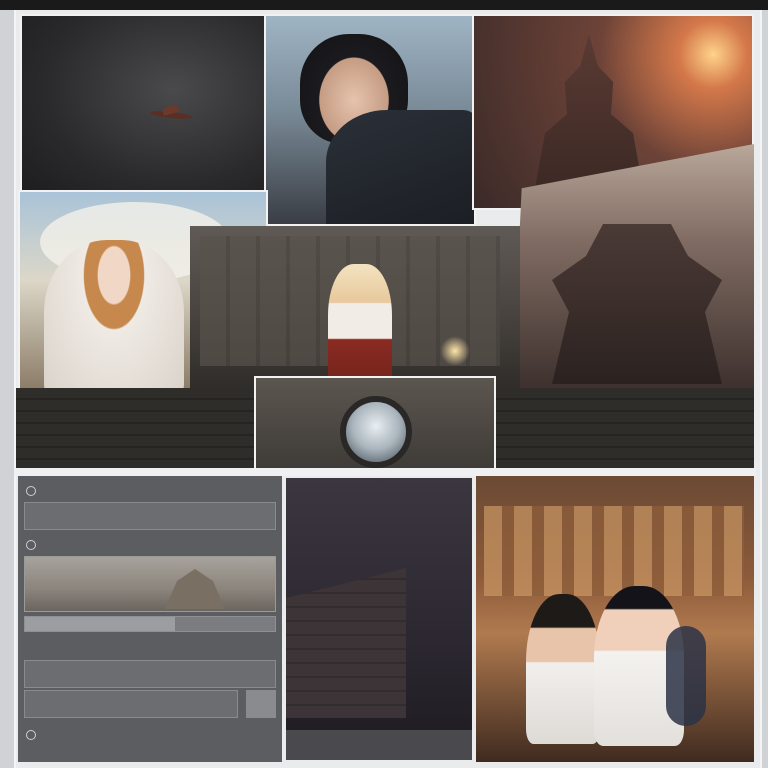 The image size is (768, 768). What do you see at coordinates (385, 472) in the screenshot?
I see `row-divider` at bounding box center [385, 472].